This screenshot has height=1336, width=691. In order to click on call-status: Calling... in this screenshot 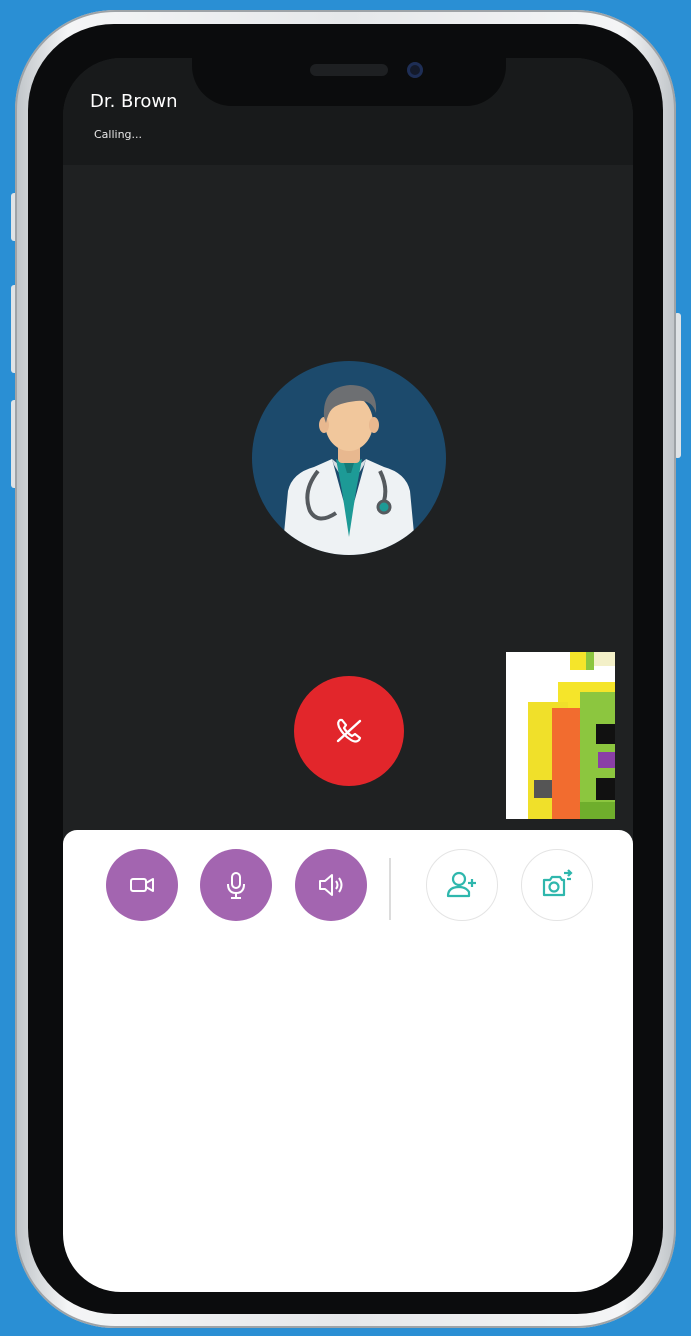, I will do `click(118, 134)`.